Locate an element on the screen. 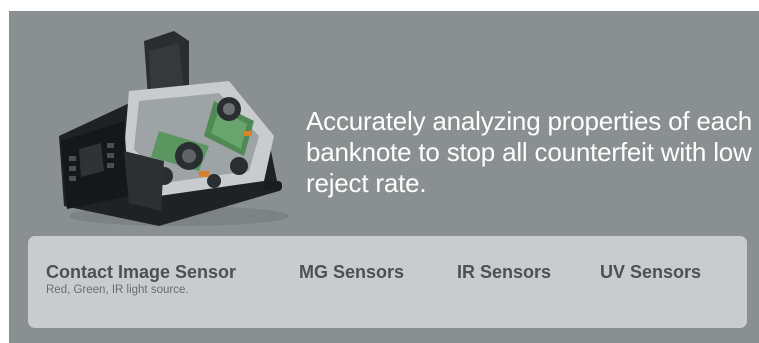 The image size is (759, 343). feature-title: UV Sensors is located at coordinates (651, 272).